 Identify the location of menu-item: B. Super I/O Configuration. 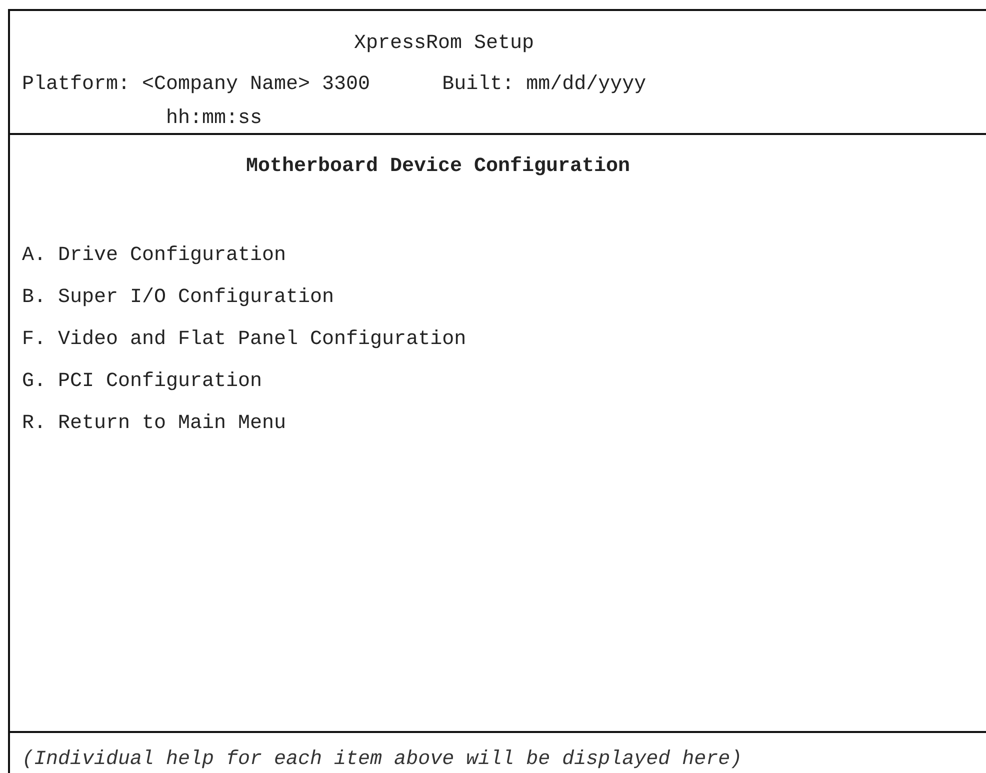
(178, 298).